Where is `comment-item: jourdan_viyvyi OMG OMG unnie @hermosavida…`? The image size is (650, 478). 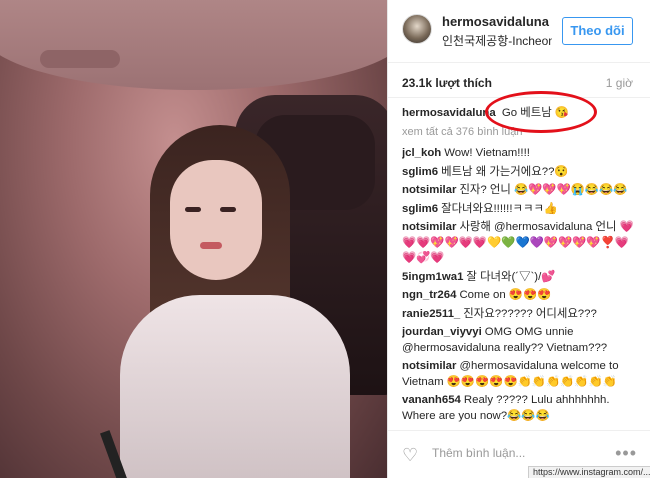
comment-item: jourdan_viyvyi OMG OMG unnie @hermosavida… is located at coordinates (522, 340).